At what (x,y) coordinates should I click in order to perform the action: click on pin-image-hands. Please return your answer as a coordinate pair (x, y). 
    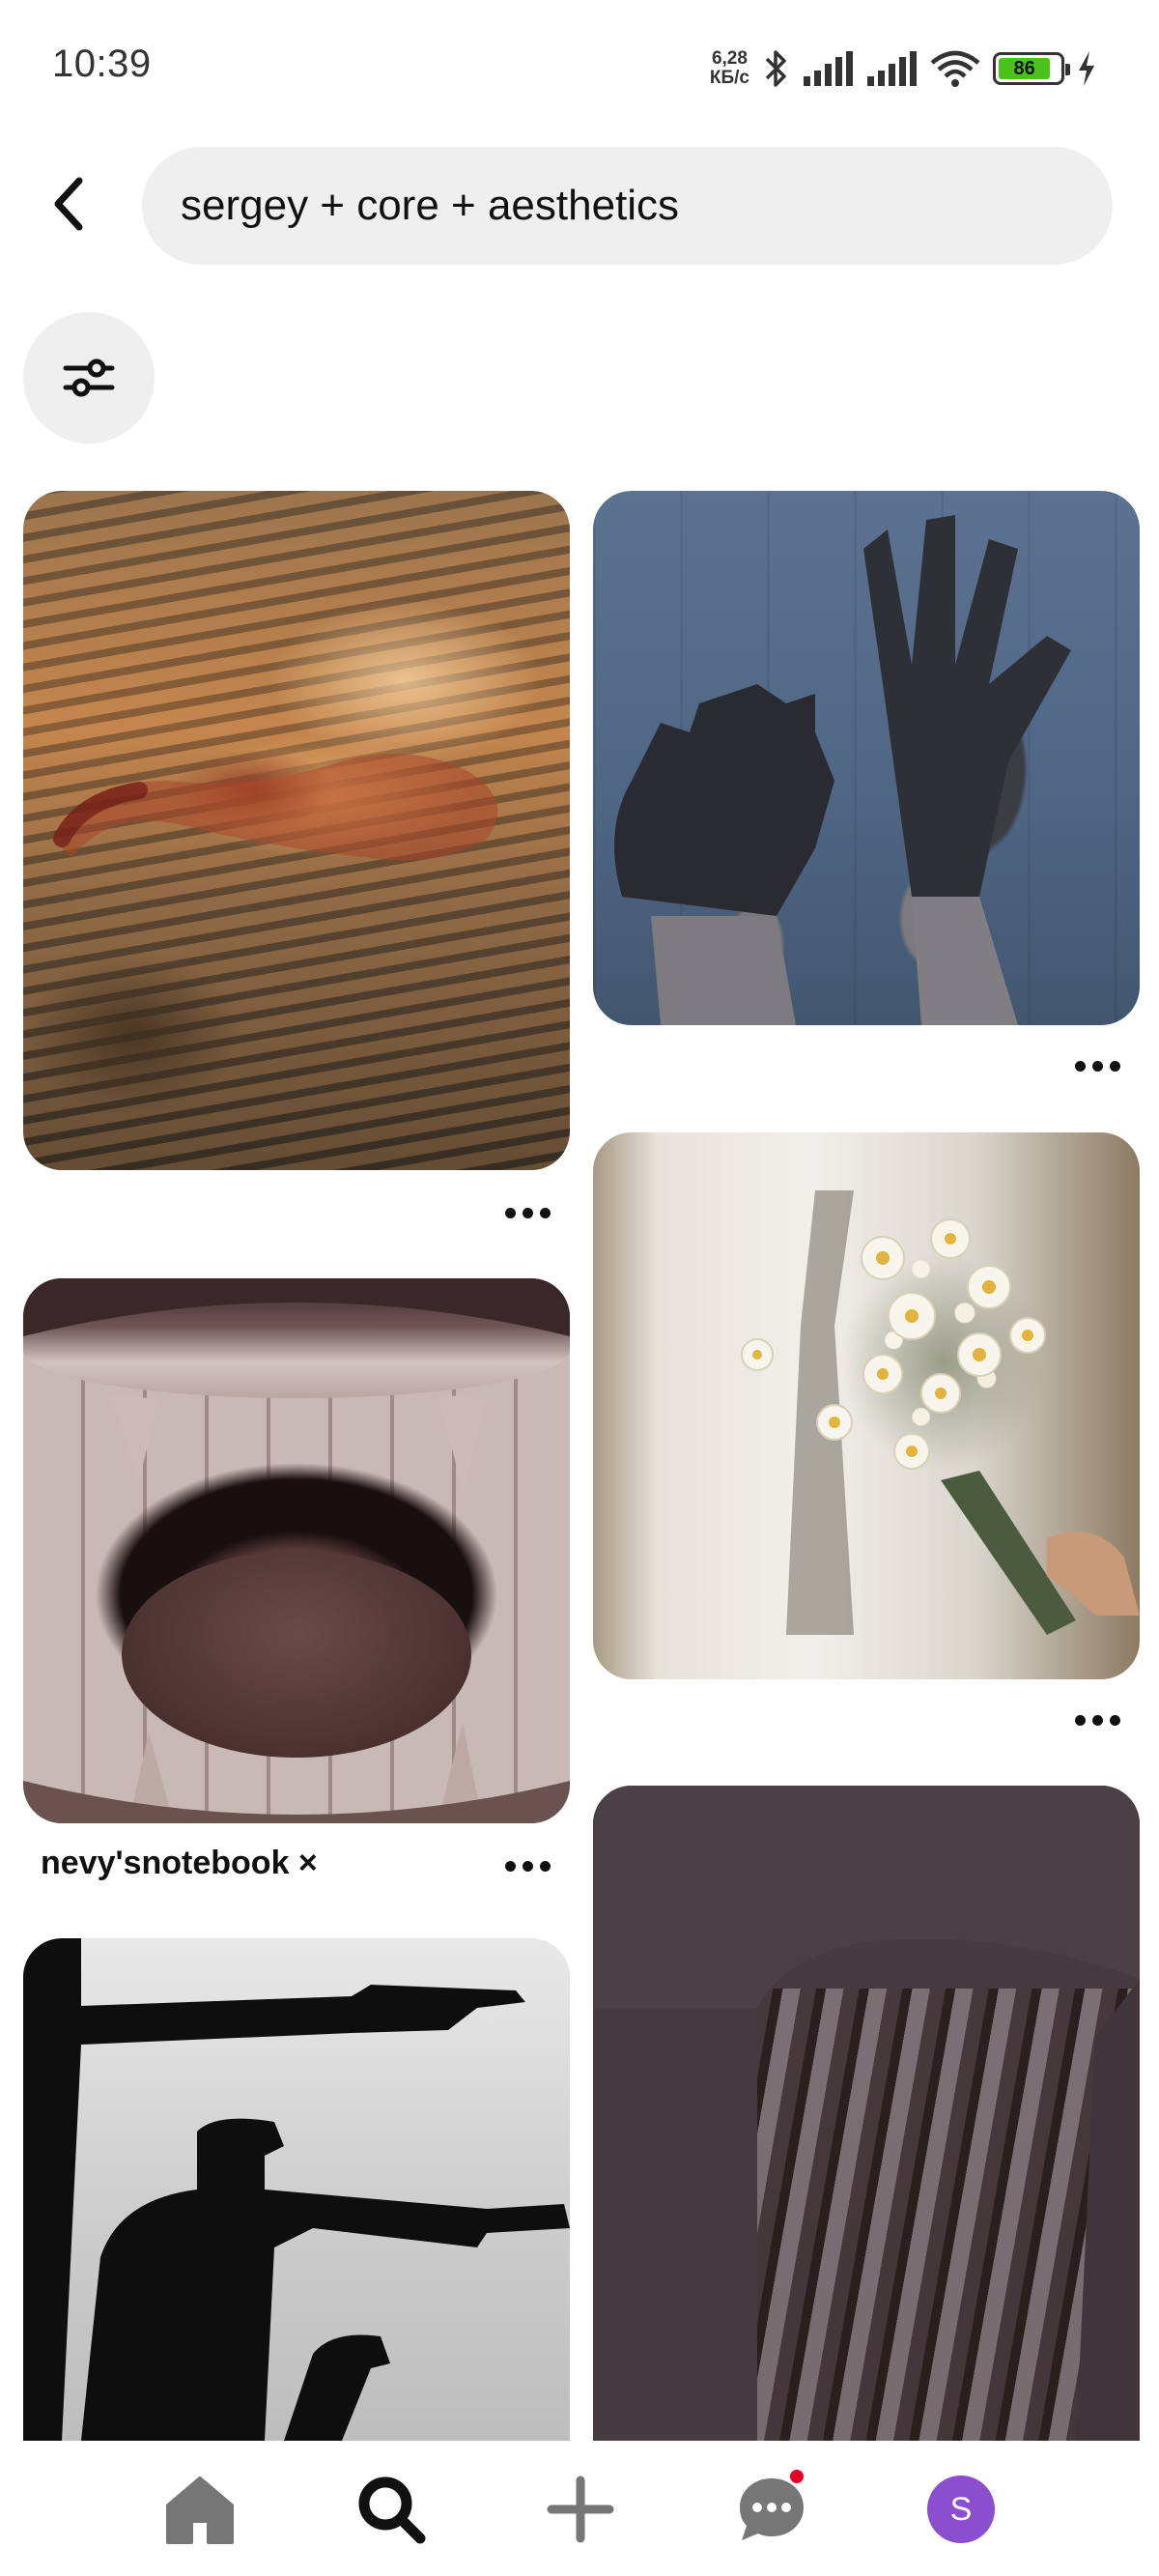
    Looking at the image, I should click on (866, 758).